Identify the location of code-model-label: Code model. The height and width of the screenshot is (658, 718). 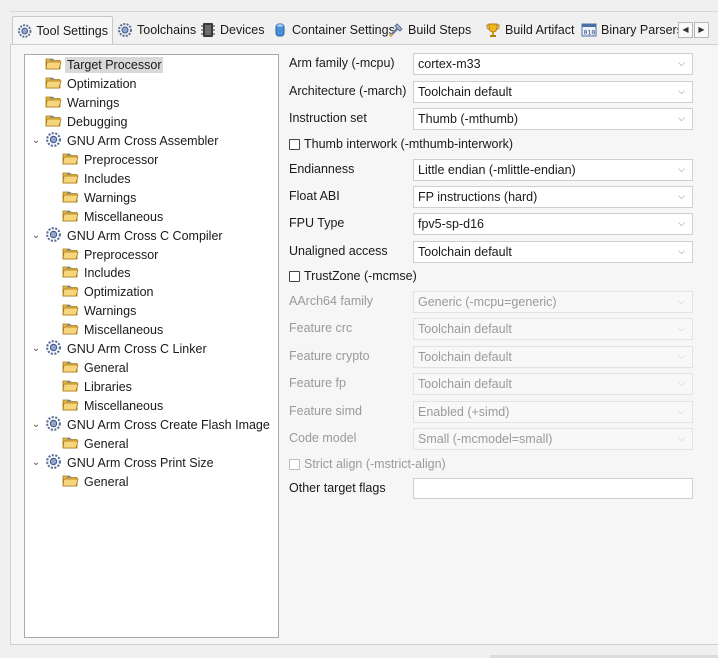
(323, 438).